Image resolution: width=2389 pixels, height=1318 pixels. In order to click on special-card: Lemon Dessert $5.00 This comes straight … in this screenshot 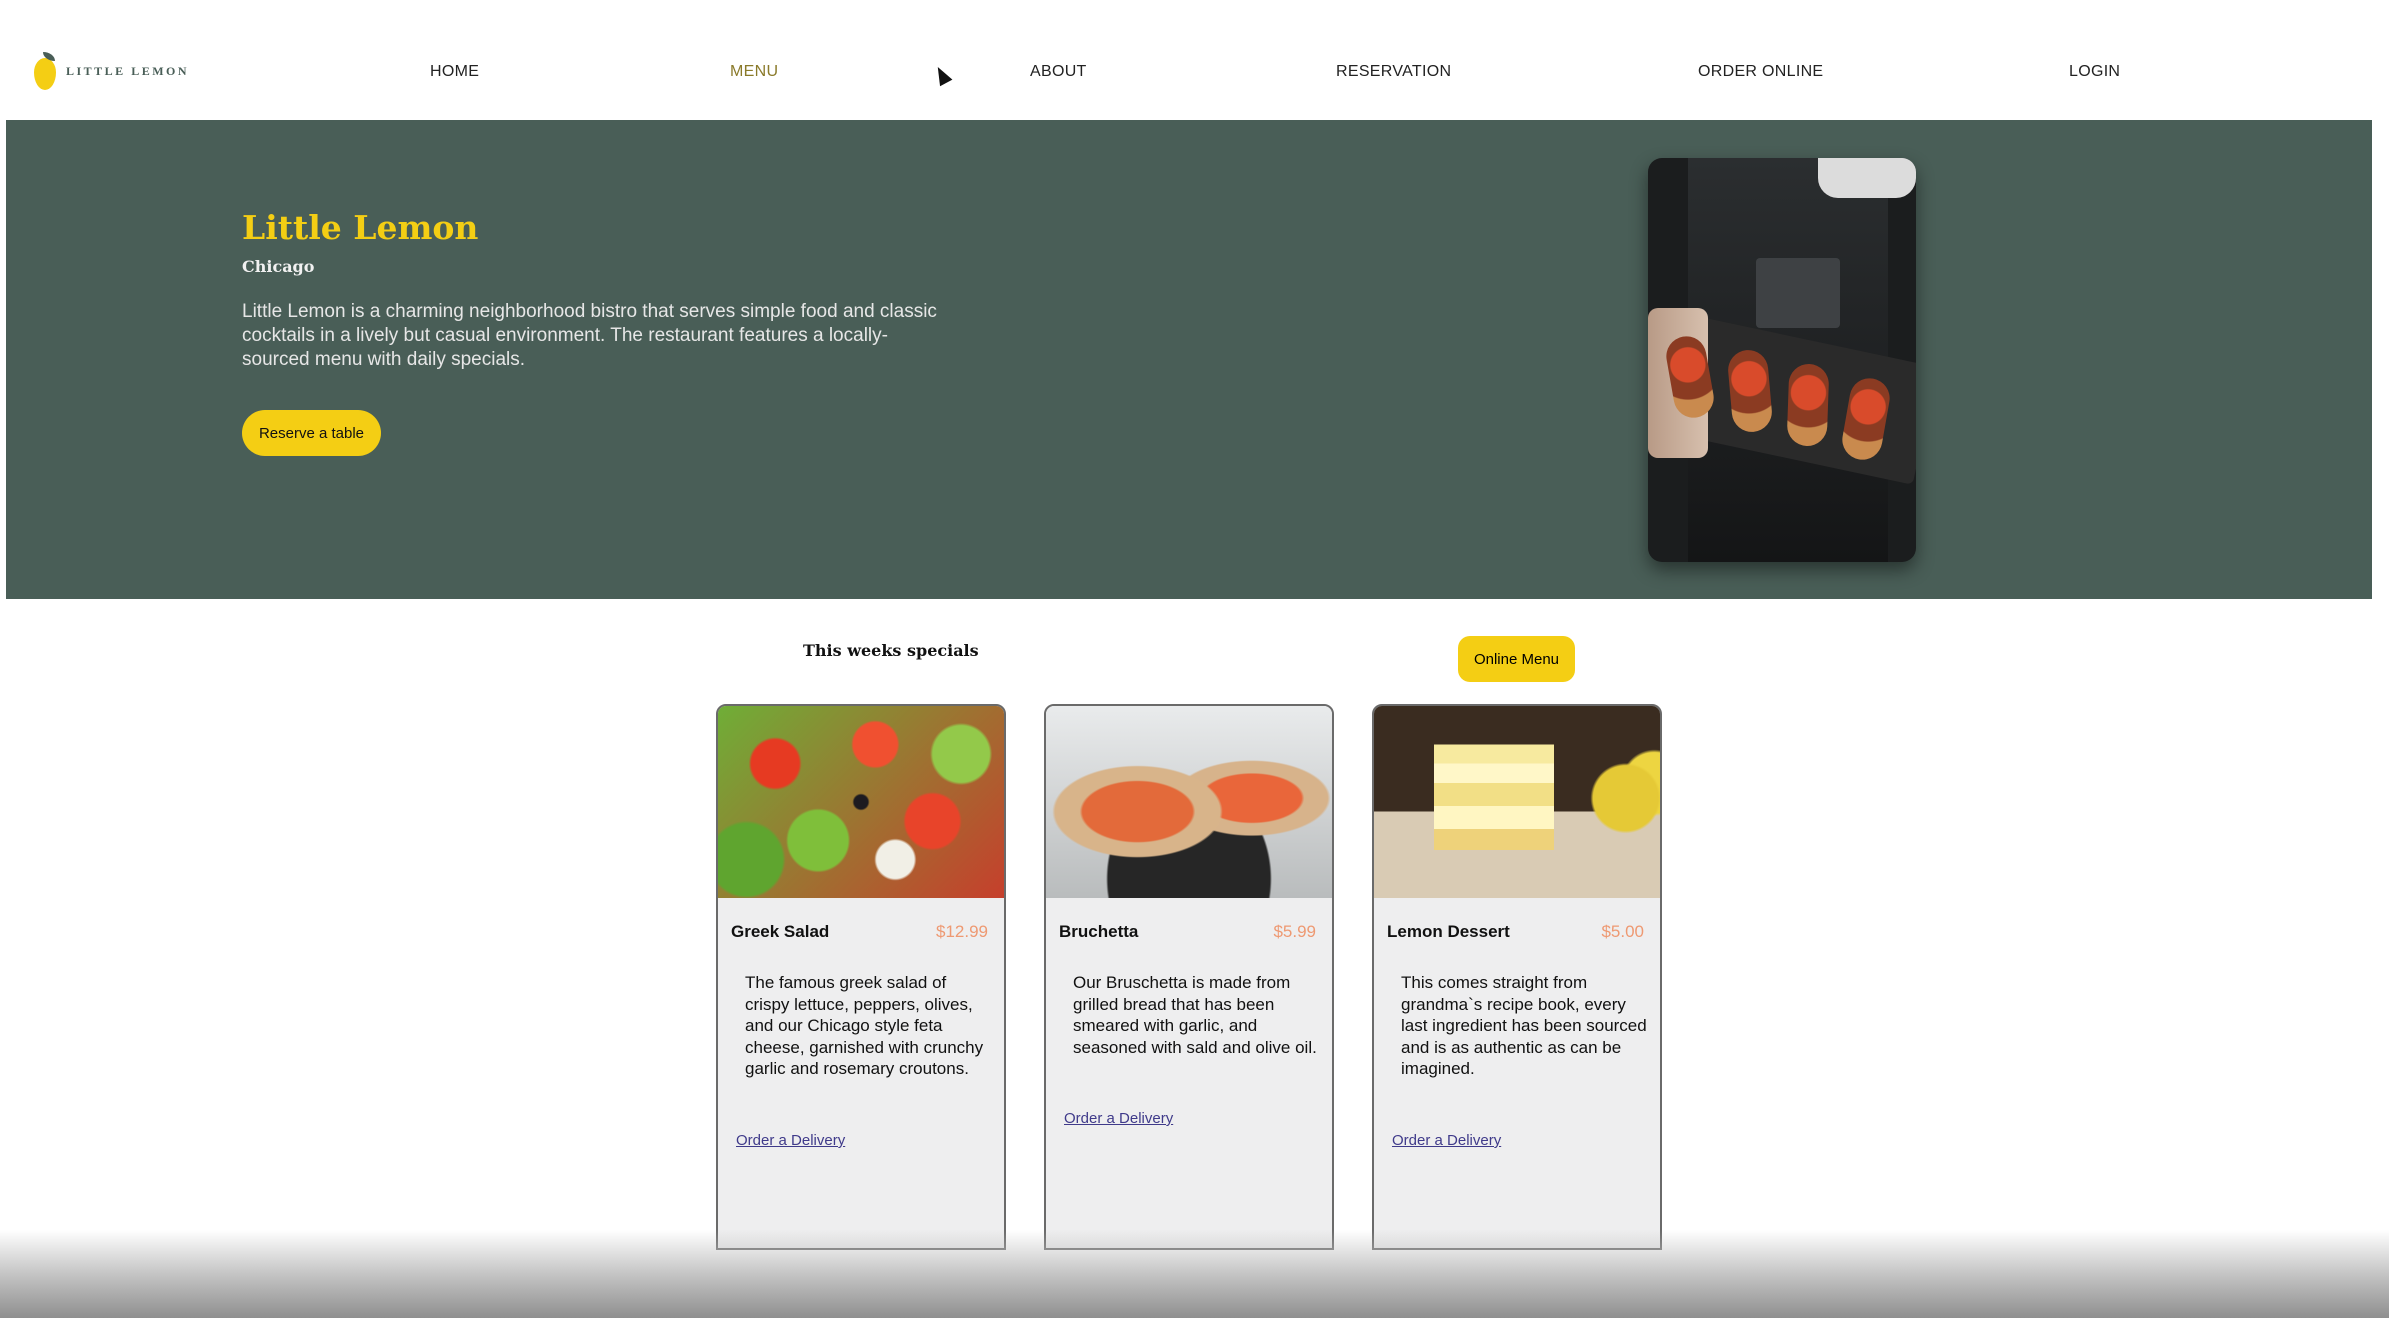, I will do `click(1517, 977)`.